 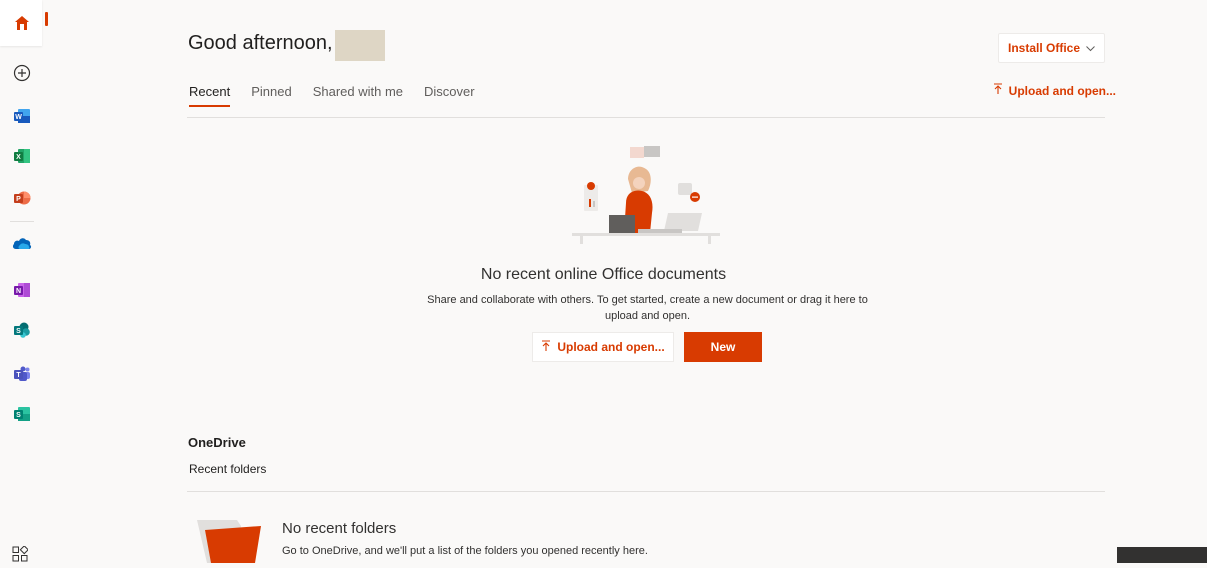 I want to click on install-office-label: Install Office, so click(x=1044, y=48).